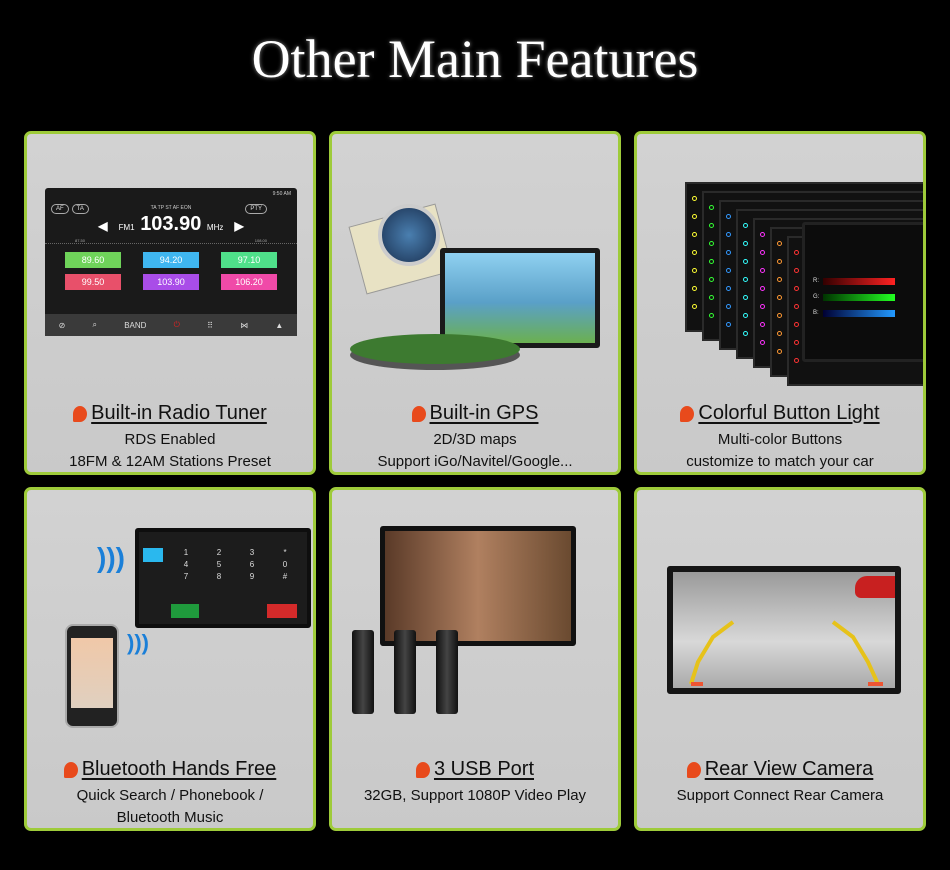  What do you see at coordinates (285, 576) in the screenshot?
I see `dial-key: #` at bounding box center [285, 576].